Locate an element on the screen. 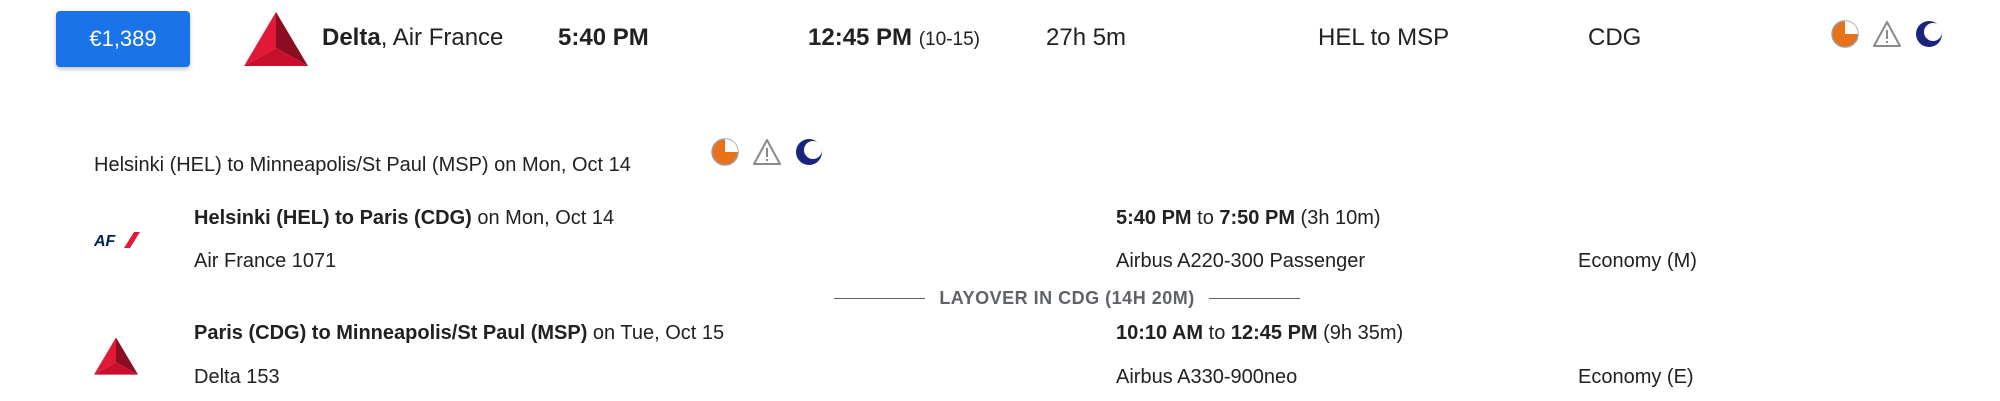 The height and width of the screenshot is (401, 2000). layover-divider: LAYOVER IN CDG (14H 20M) is located at coordinates (1067, 298).